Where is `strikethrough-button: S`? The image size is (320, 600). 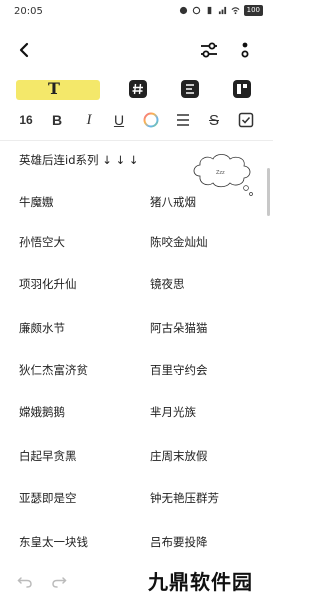
strikethrough-button: S is located at coordinates (214, 120).